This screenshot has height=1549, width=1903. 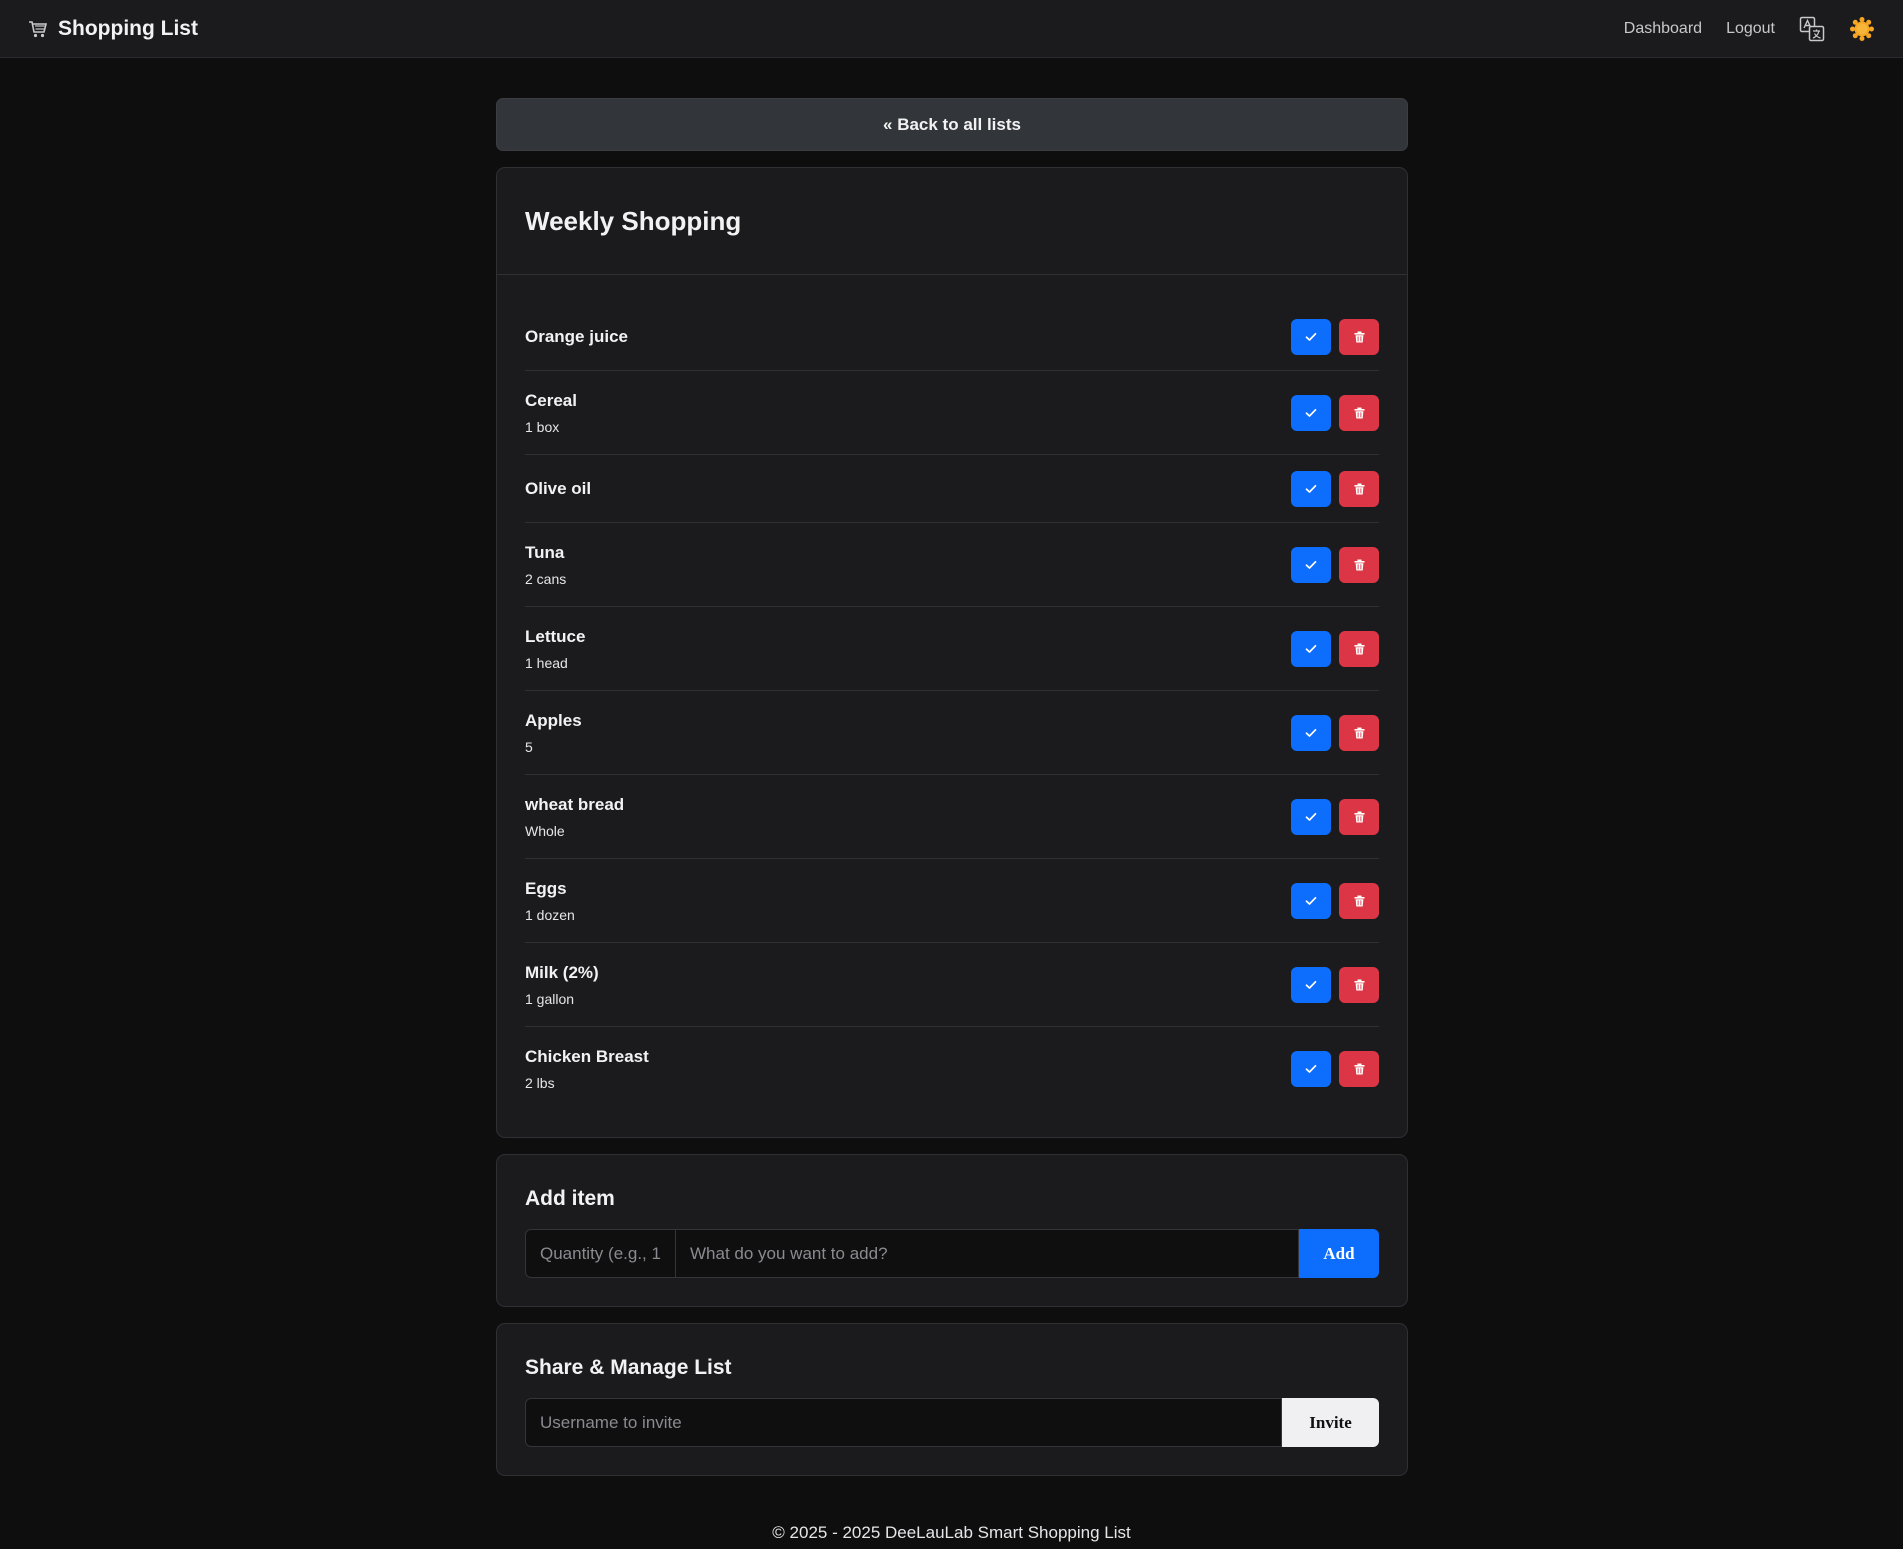 I want to click on item-quantity: 1 gallon, so click(x=550, y=998).